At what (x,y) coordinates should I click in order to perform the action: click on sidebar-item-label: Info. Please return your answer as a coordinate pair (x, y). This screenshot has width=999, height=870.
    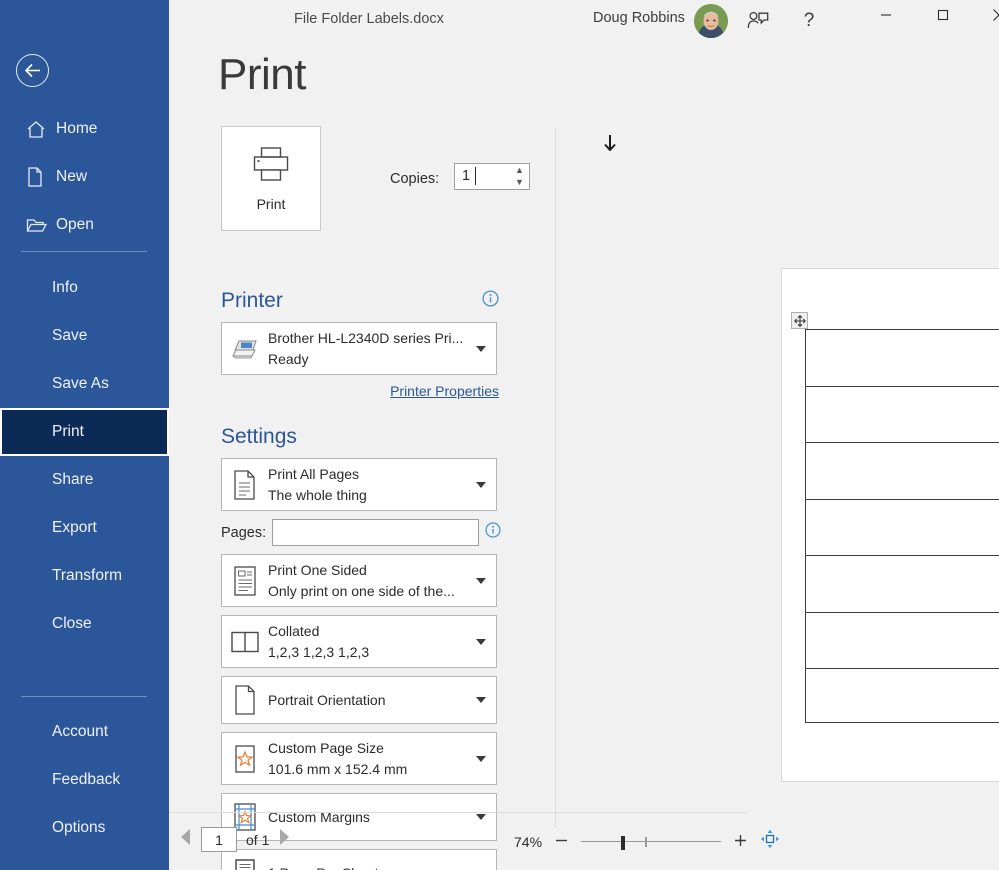
    Looking at the image, I should click on (65, 287).